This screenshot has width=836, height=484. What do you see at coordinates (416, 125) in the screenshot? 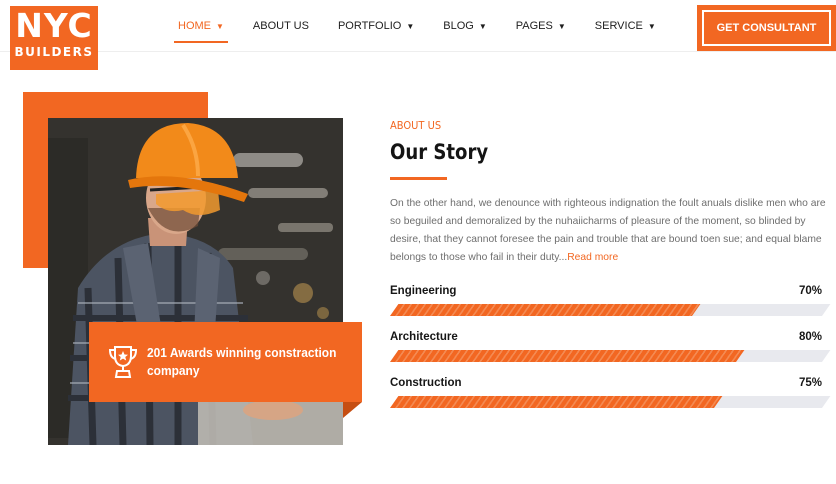
I see `section-eyebrow: ABOUT US` at bounding box center [416, 125].